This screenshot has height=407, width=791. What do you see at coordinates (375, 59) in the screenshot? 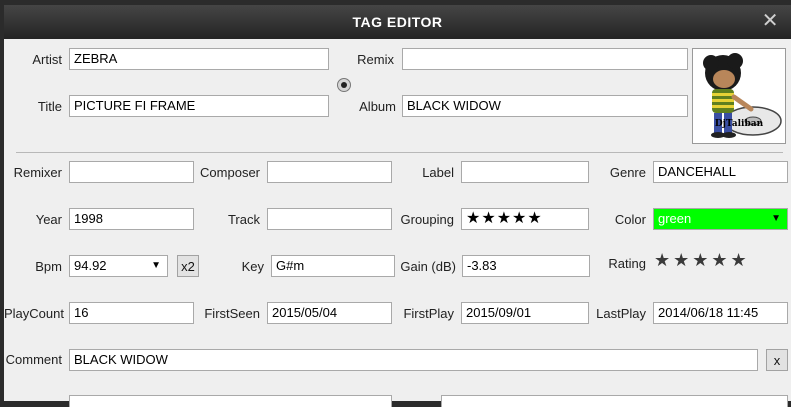
I see `remix-label: Remix` at bounding box center [375, 59].